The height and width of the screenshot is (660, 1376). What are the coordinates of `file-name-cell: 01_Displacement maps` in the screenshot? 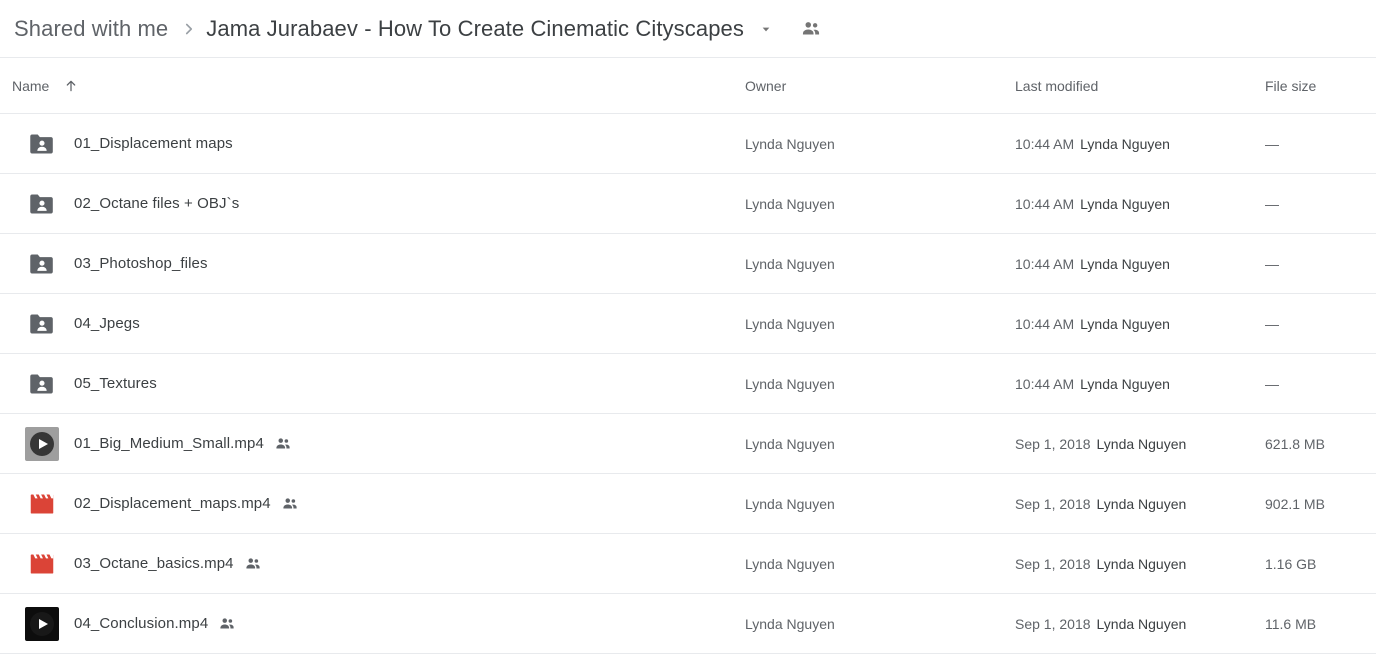 It's located at (153, 143).